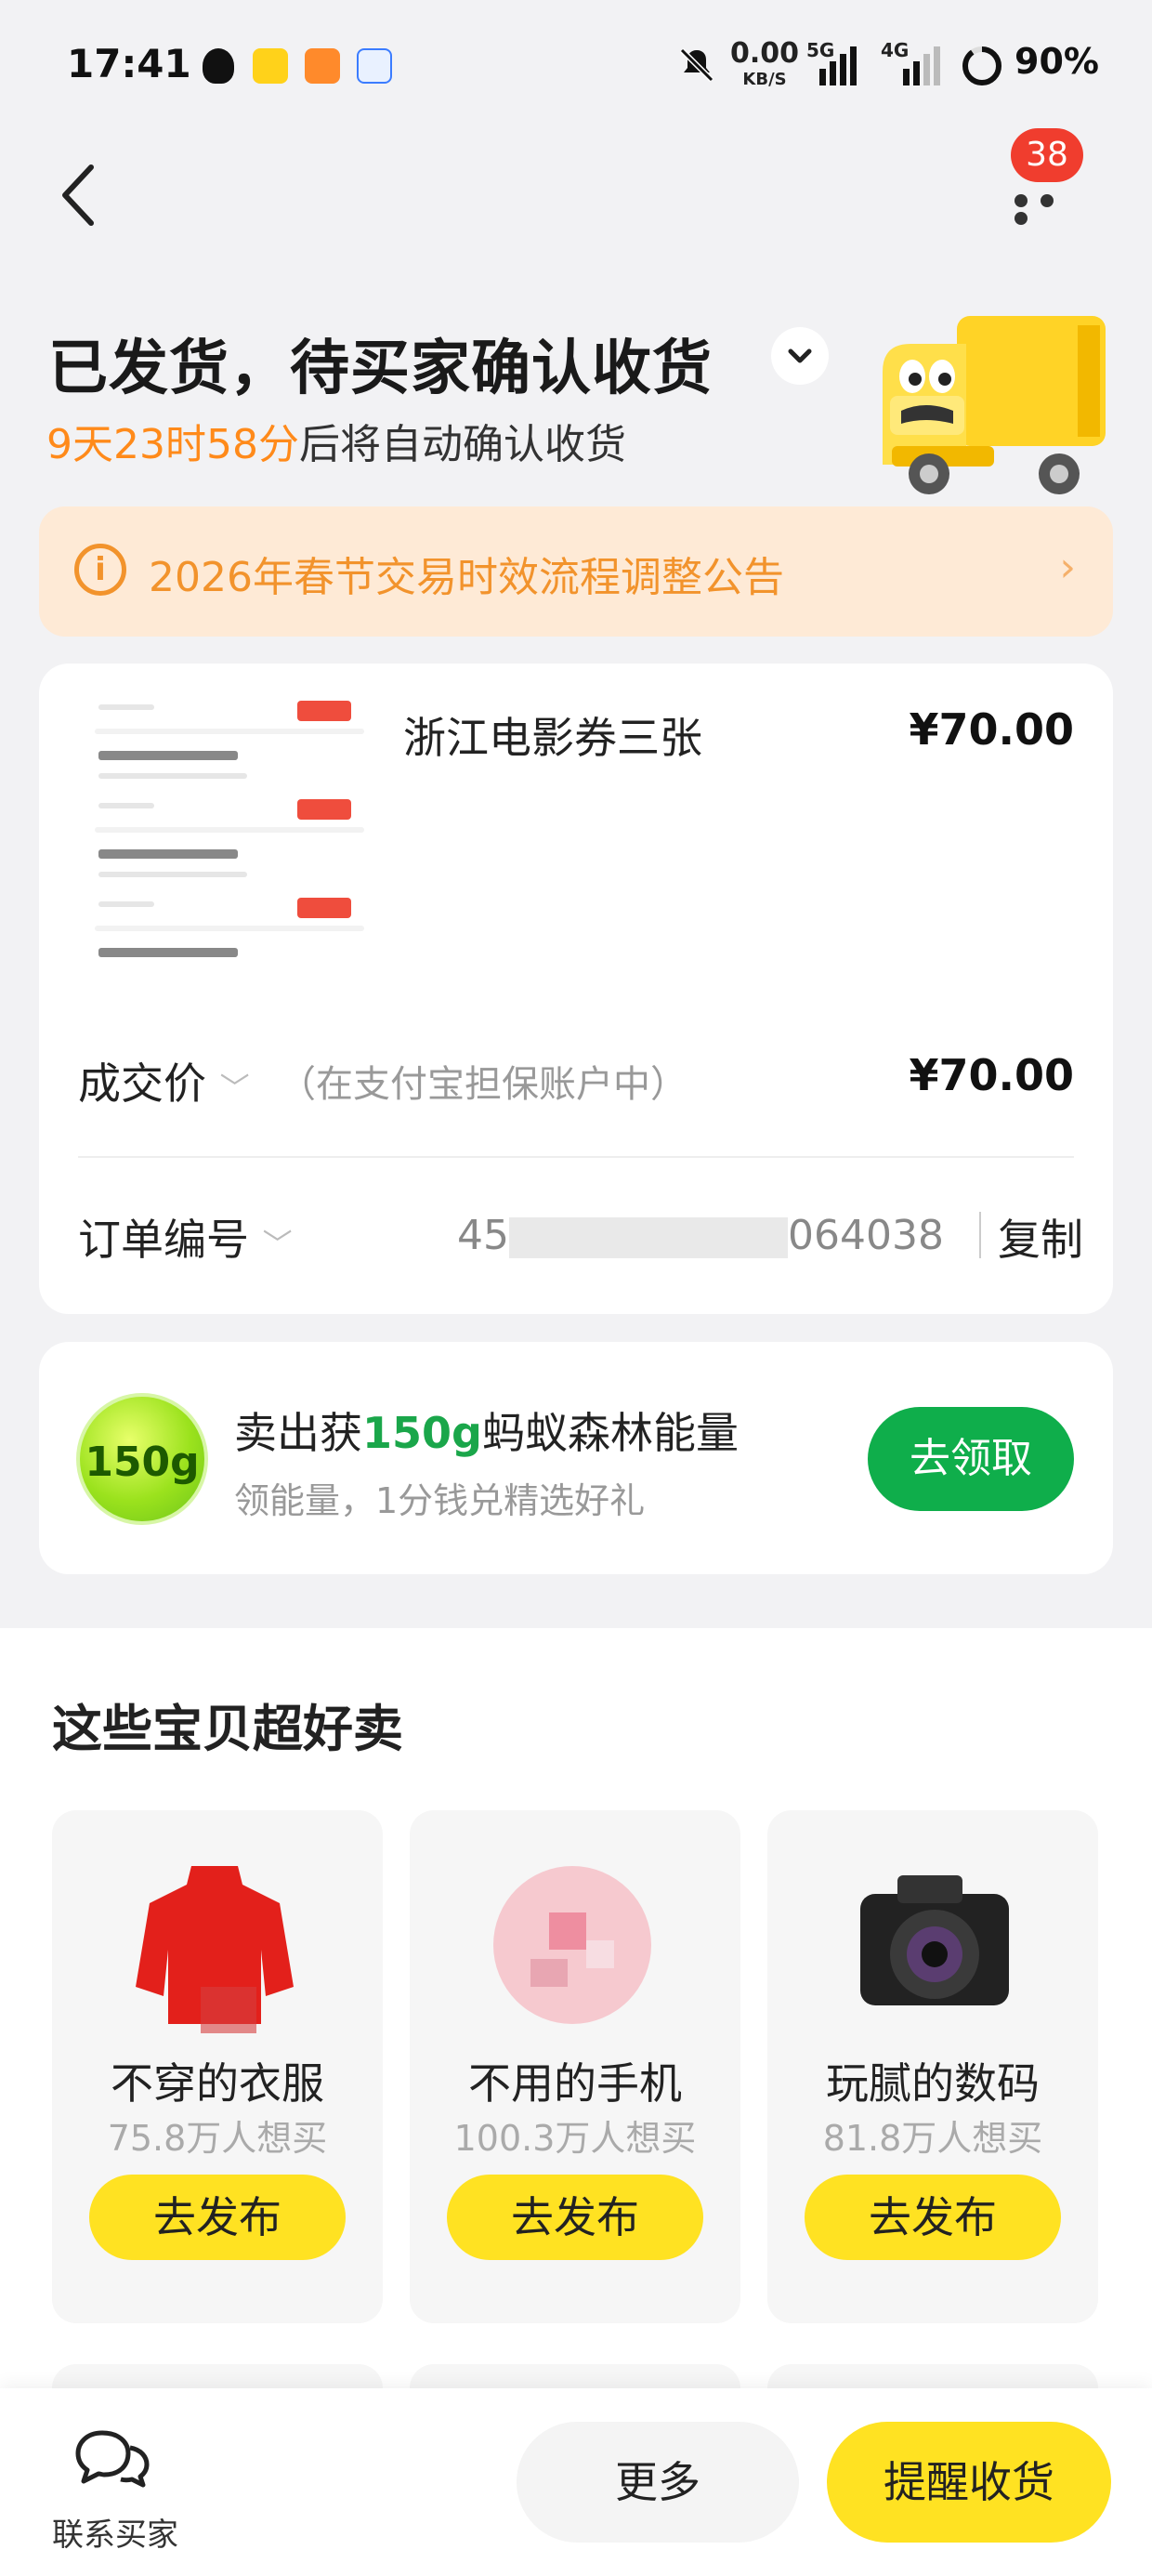  I want to click on order-number-masked, so click(648, 1237).